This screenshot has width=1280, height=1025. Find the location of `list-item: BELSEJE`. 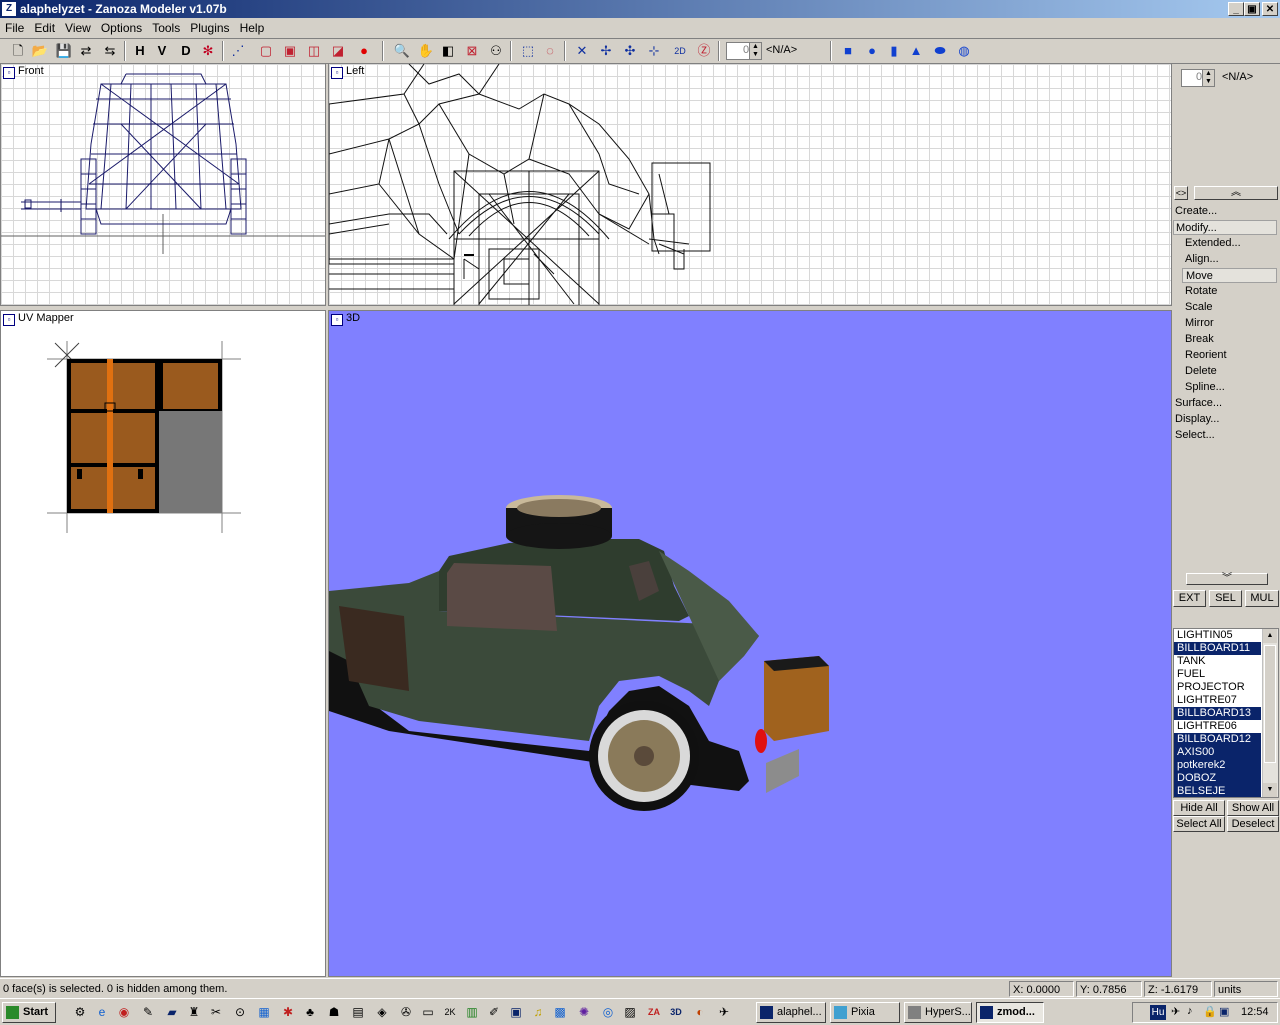

list-item: BELSEJE is located at coordinates (1217, 791).